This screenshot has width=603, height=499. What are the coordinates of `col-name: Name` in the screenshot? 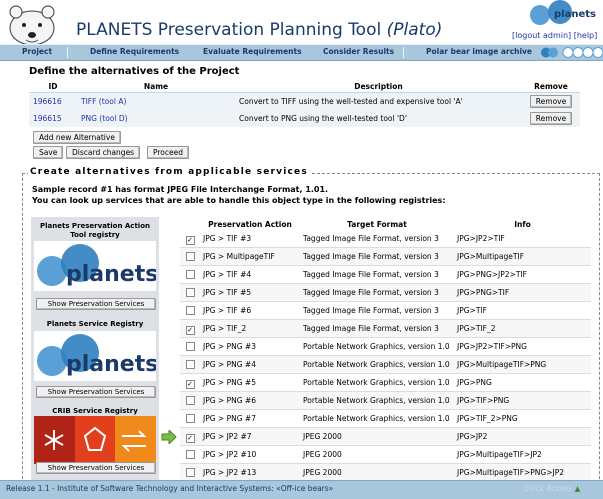 It's located at (156, 86).